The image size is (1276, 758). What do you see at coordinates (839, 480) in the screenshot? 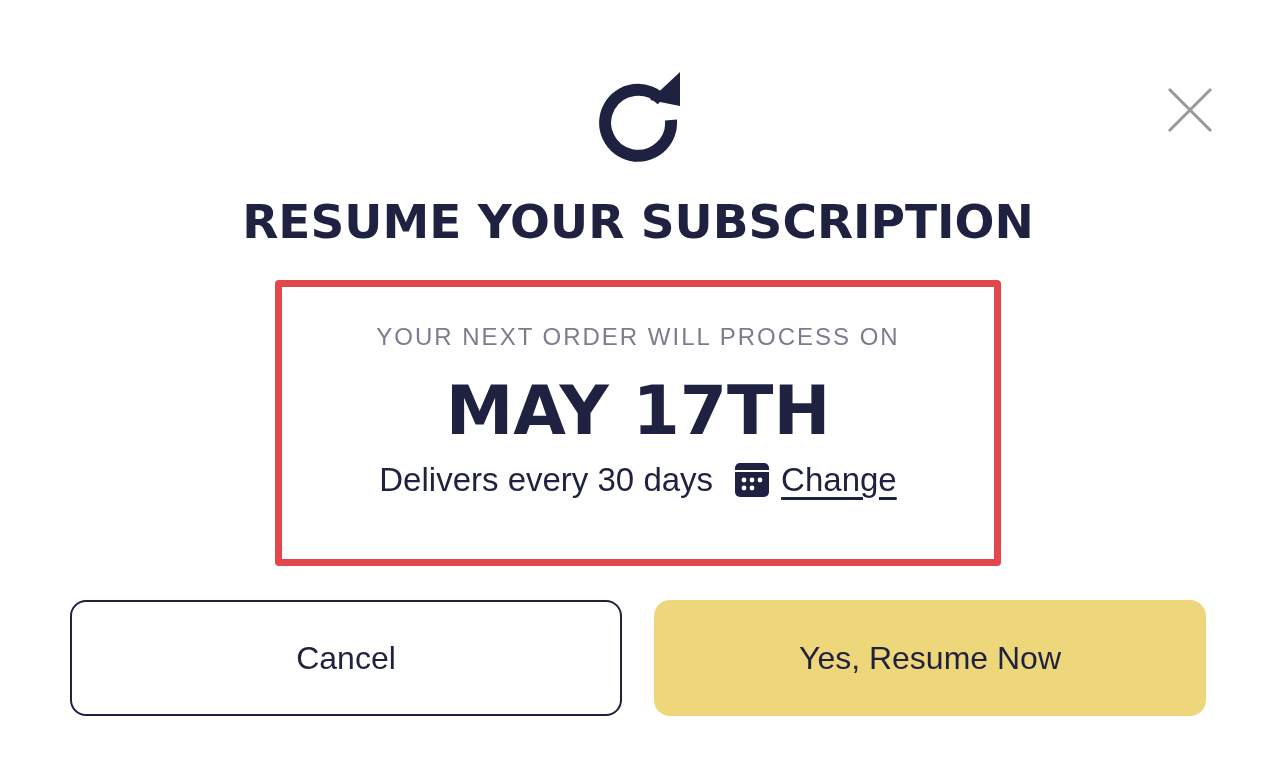
I see `change-link: Change` at bounding box center [839, 480].